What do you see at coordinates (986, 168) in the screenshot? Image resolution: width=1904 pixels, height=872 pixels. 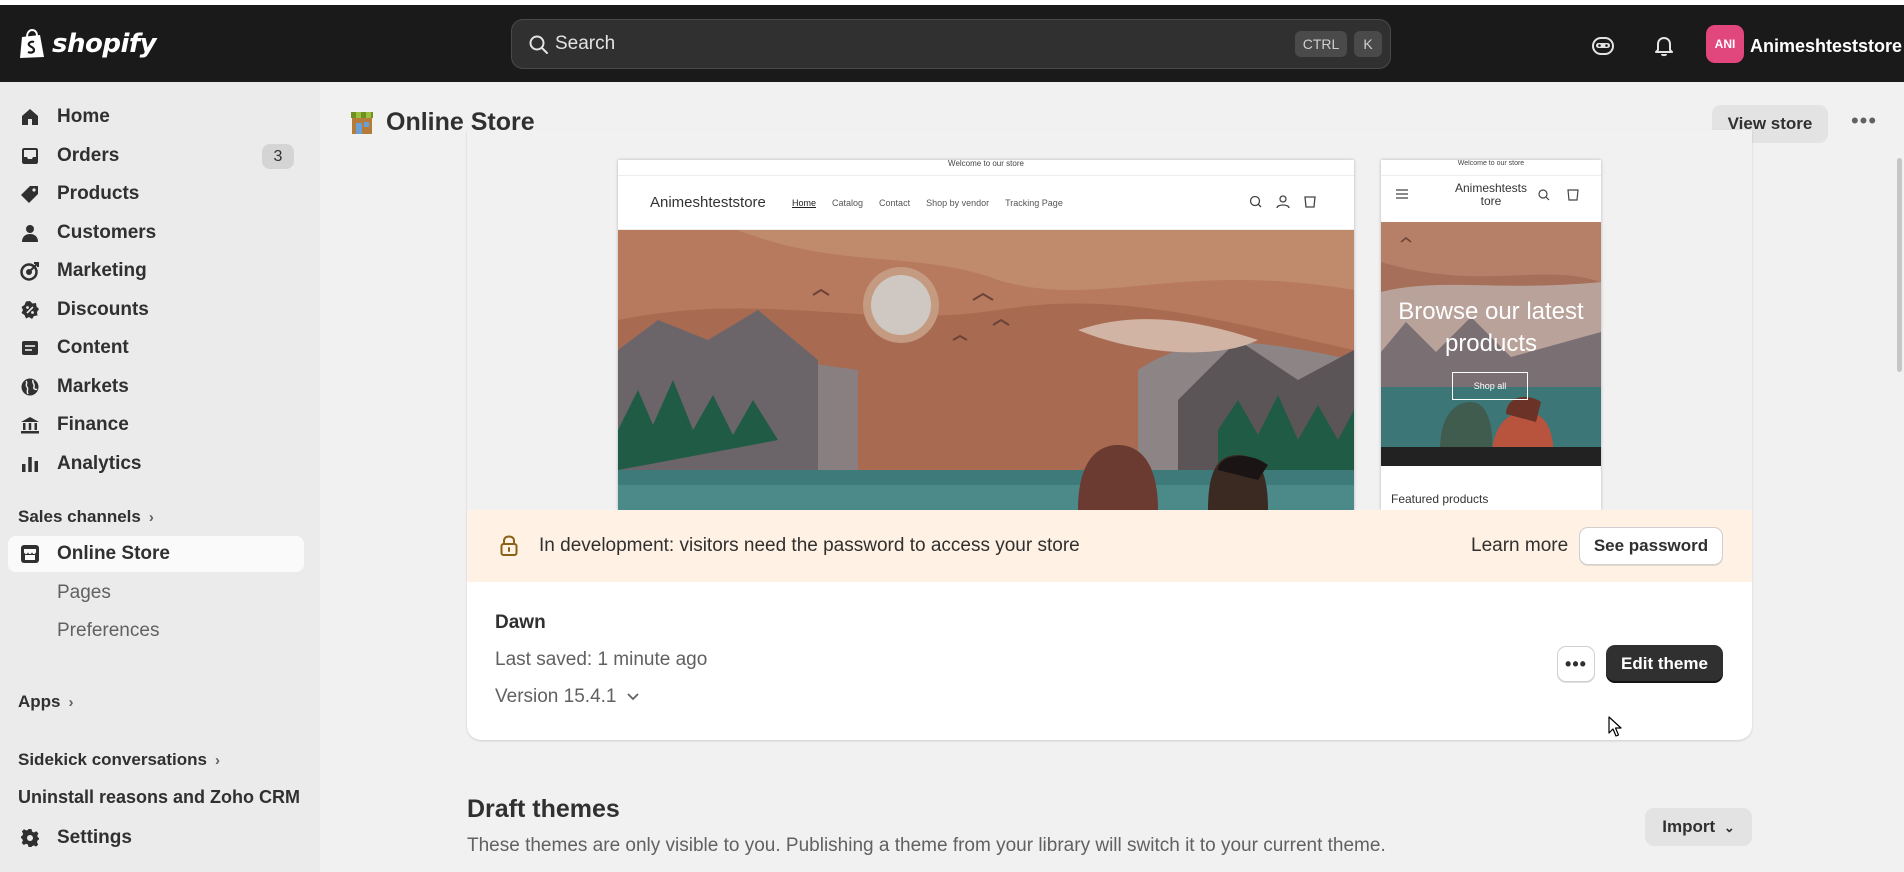 I see `announcement-bar: Welcome to our store` at bounding box center [986, 168].